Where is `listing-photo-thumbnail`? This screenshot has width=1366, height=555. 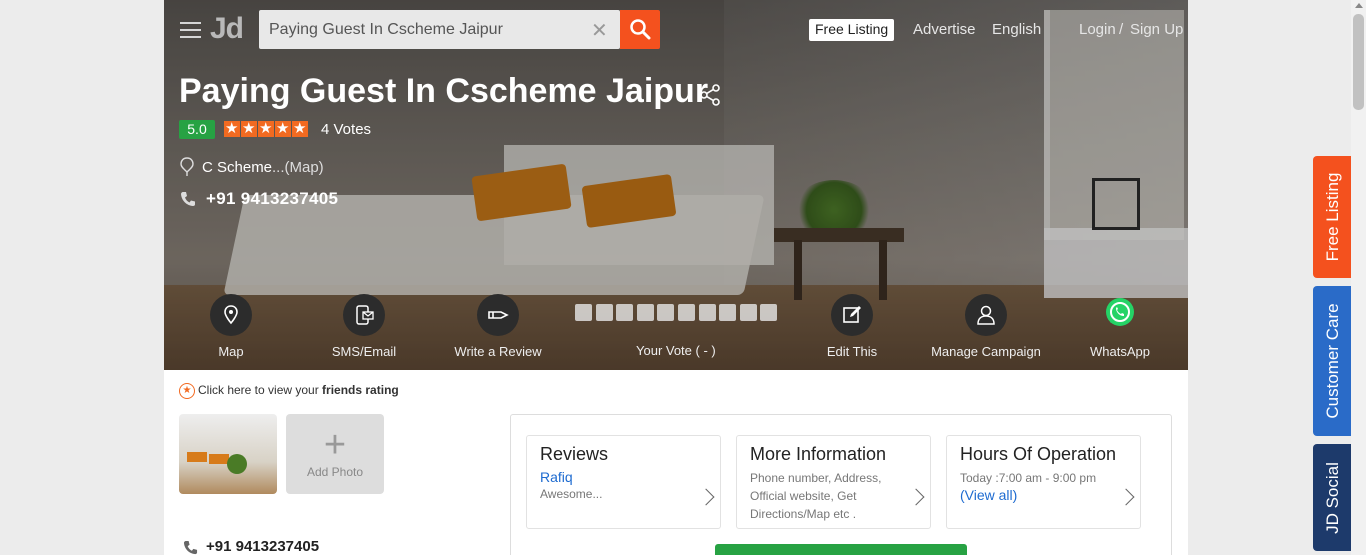 listing-photo-thumbnail is located at coordinates (228, 454).